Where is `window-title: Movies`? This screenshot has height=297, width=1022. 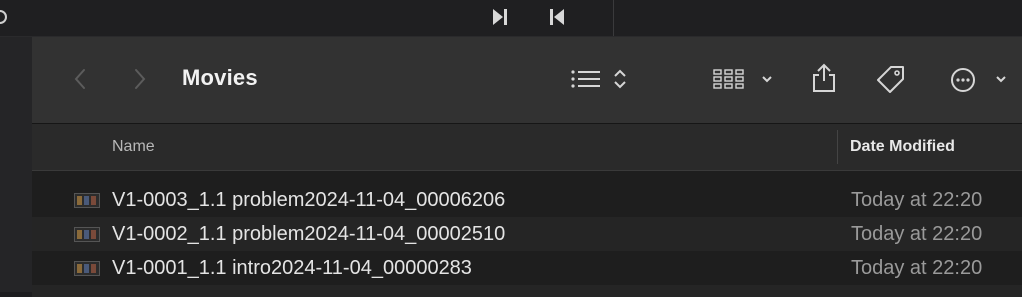
window-title: Movies is located at coordinates (220, 77).